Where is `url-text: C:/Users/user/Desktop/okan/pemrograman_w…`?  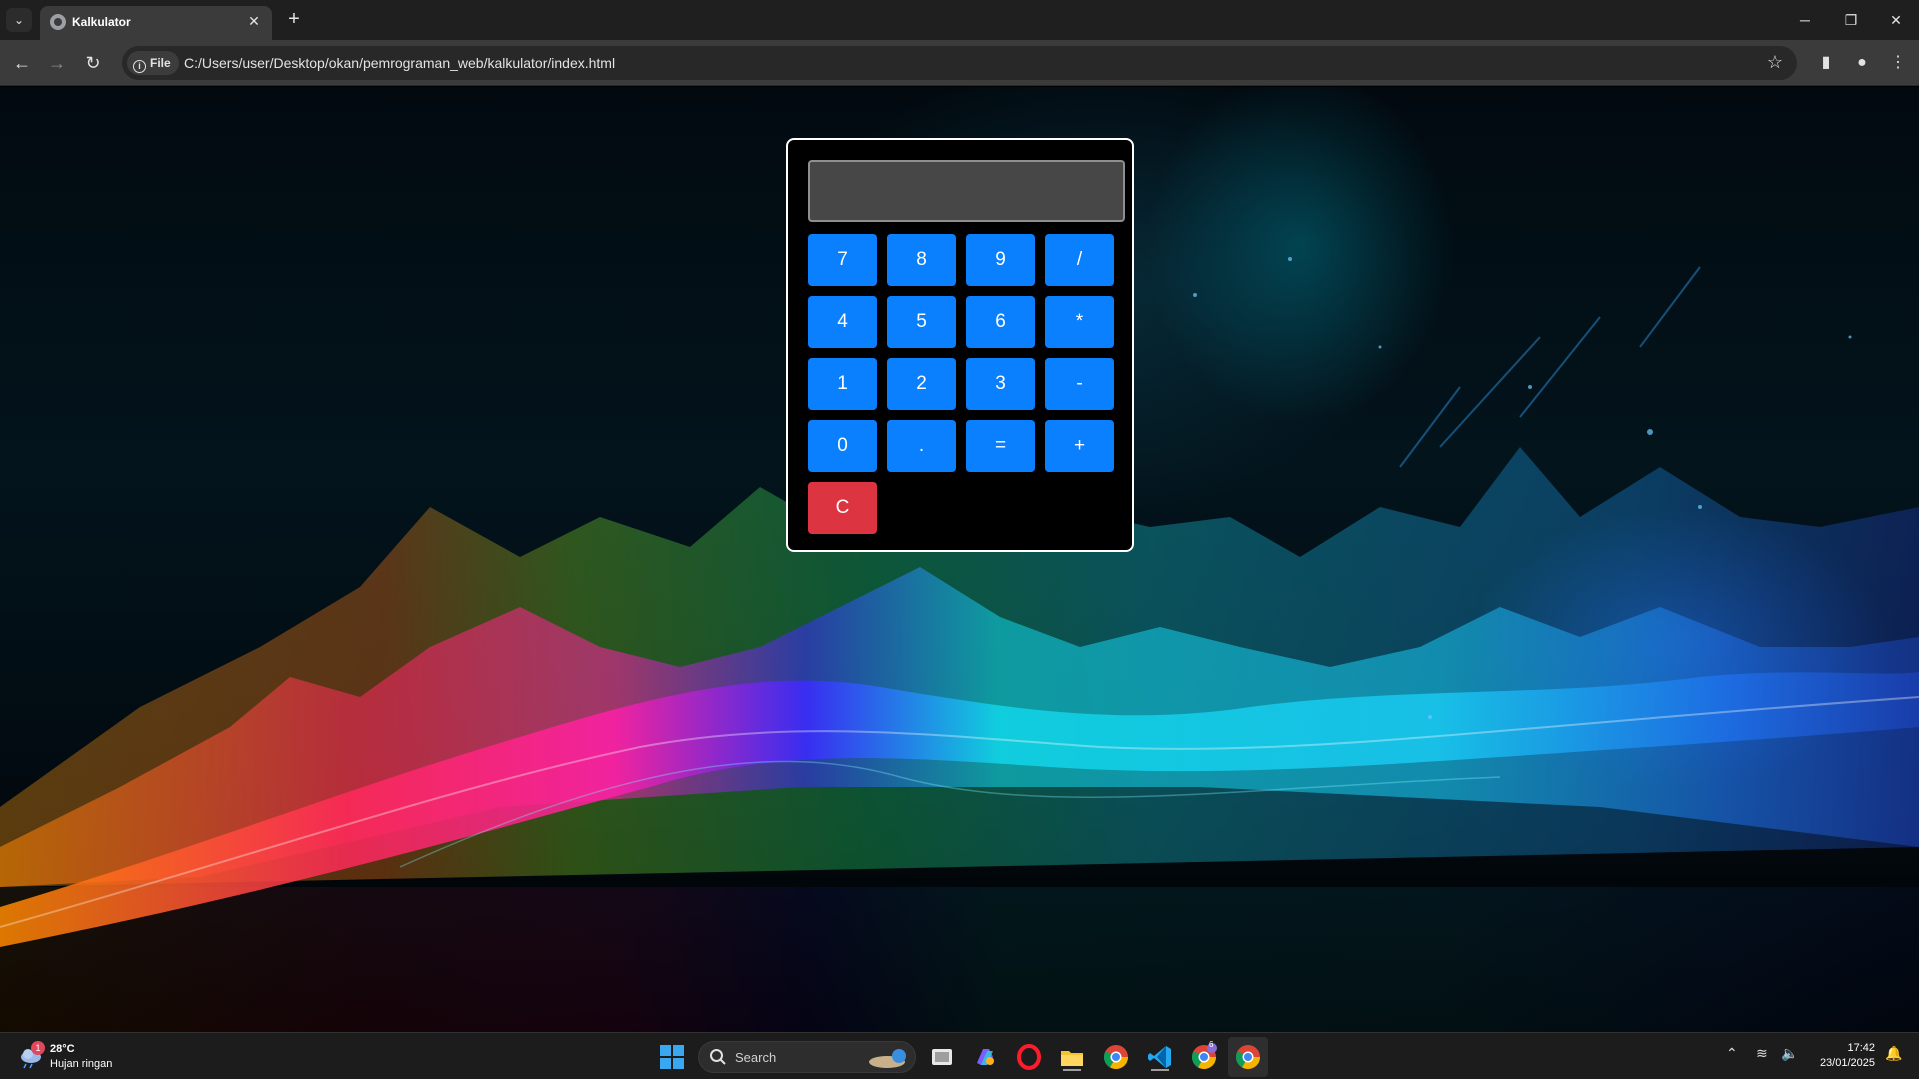 url-text: C:/Users/user/Desktop/okan/pemrograman_w… is located at coordinates (399, 63).